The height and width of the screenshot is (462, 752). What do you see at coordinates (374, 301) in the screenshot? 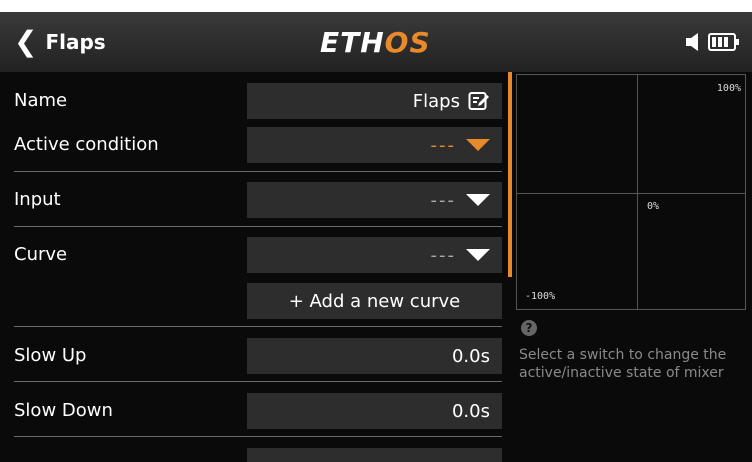
I see `add-new-curve-button: + Add a new curve` at bounding box center [374, 301].